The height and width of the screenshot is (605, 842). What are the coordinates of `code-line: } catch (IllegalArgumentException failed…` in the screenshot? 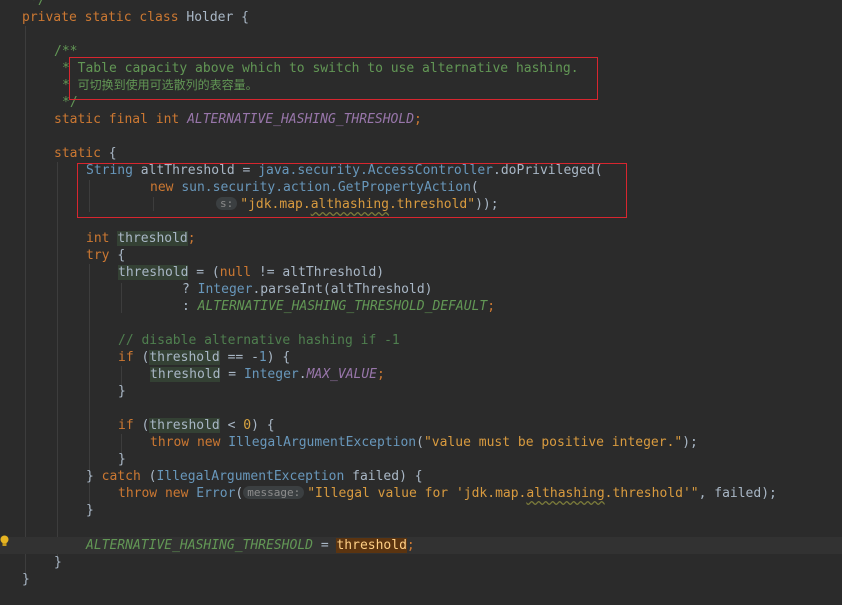 It's located at (254, 476).